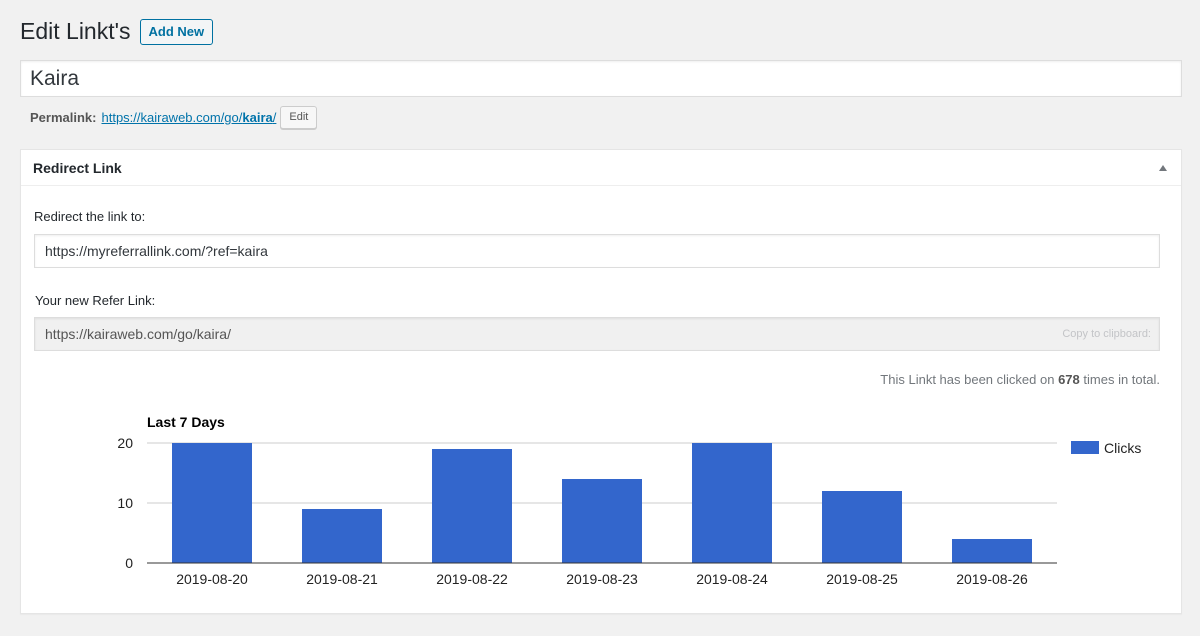  What do you see at coordinates (95, 300) in the screenshot?
I see `refer-link-label: Your new Refer Link:` at bounding box center [95, 300].